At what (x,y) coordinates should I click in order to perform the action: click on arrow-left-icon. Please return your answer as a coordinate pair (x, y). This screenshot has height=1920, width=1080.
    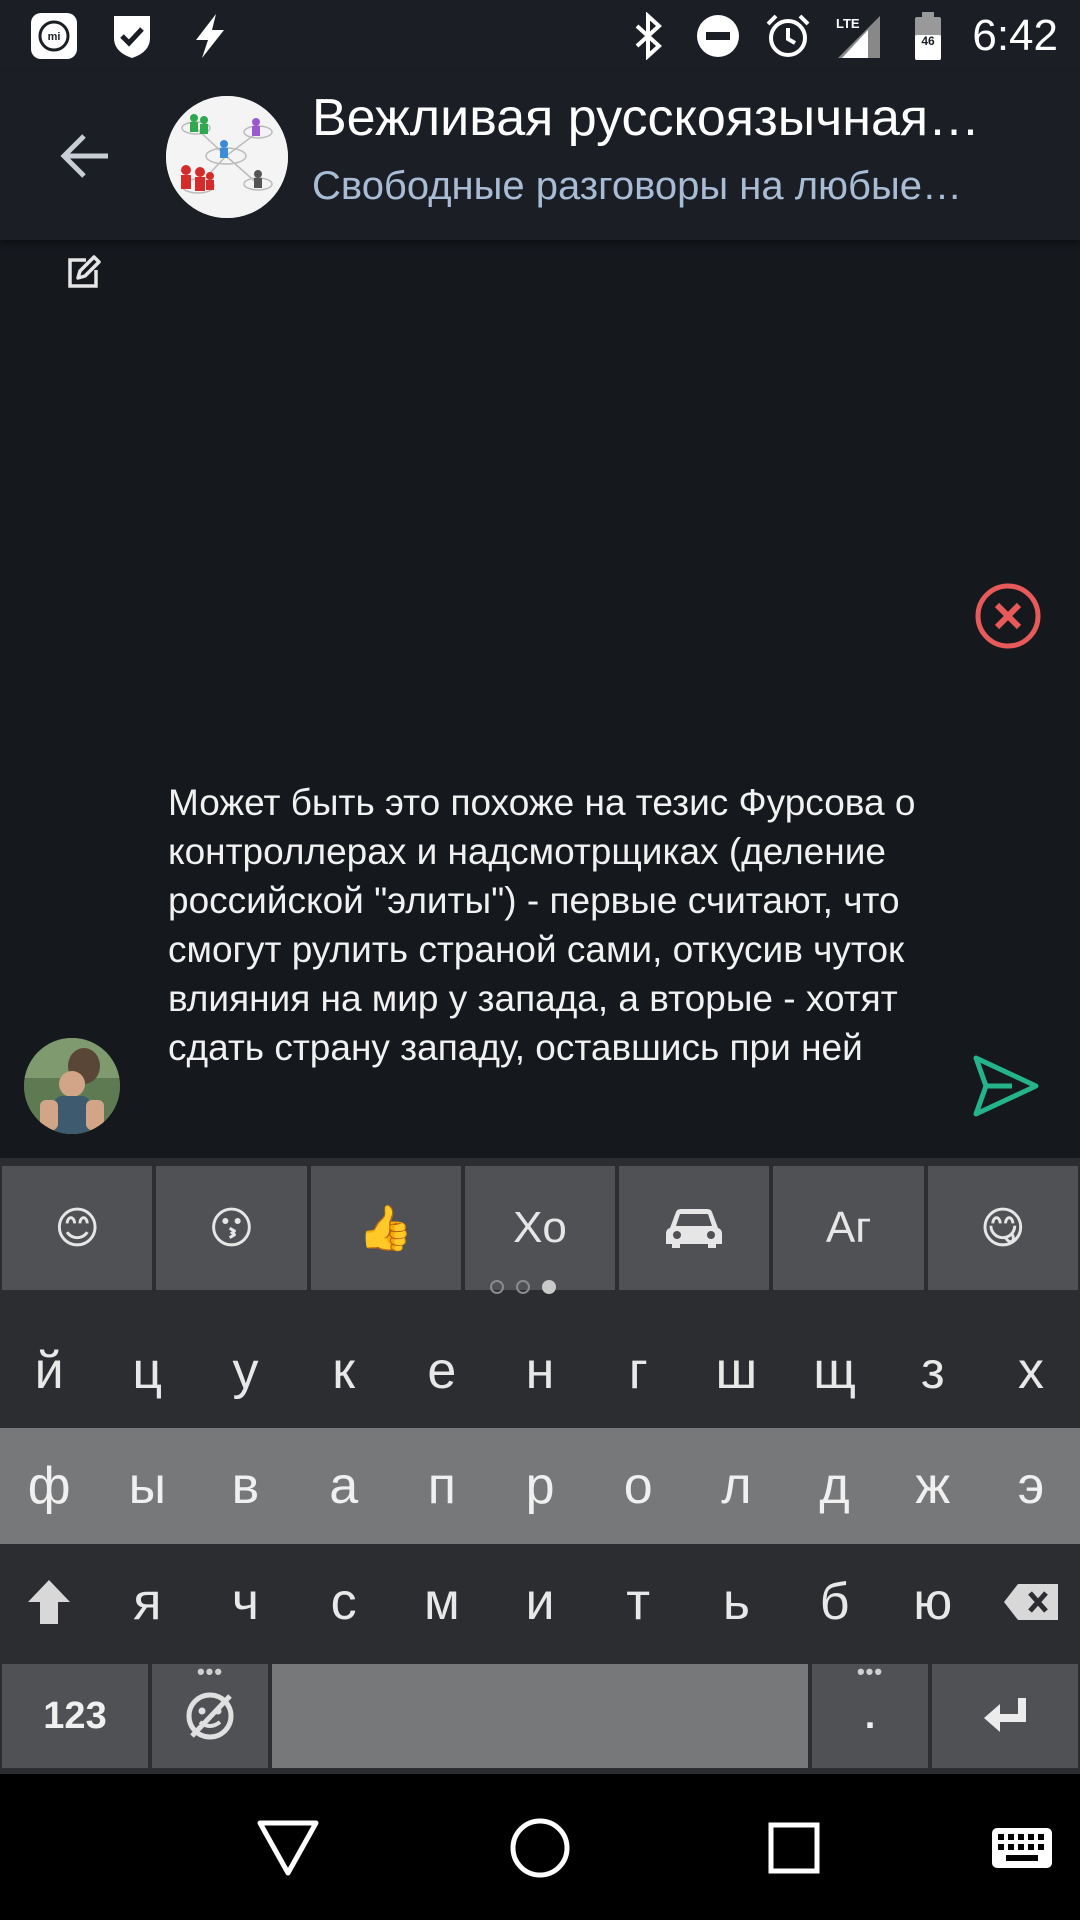
    Looking at the image, I should click on (84, 156).